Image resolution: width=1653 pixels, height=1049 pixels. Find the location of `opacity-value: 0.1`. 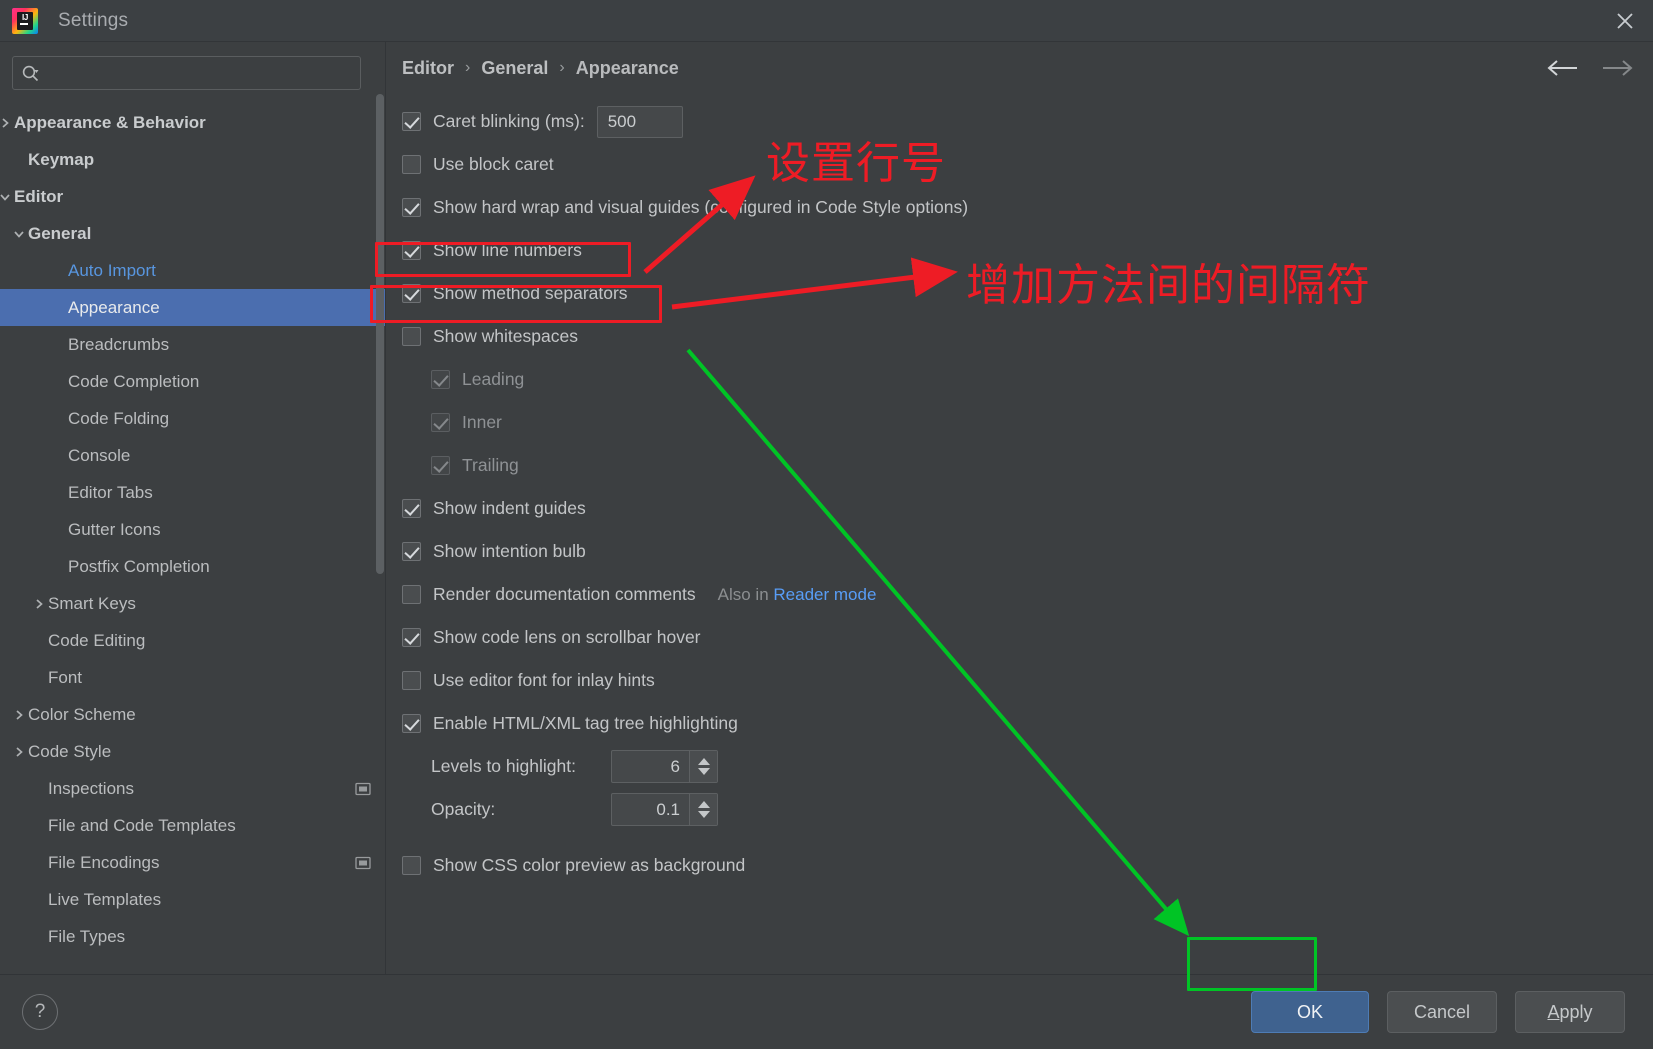

opacity-value: 0.1 is located at coordinates (650, 809).